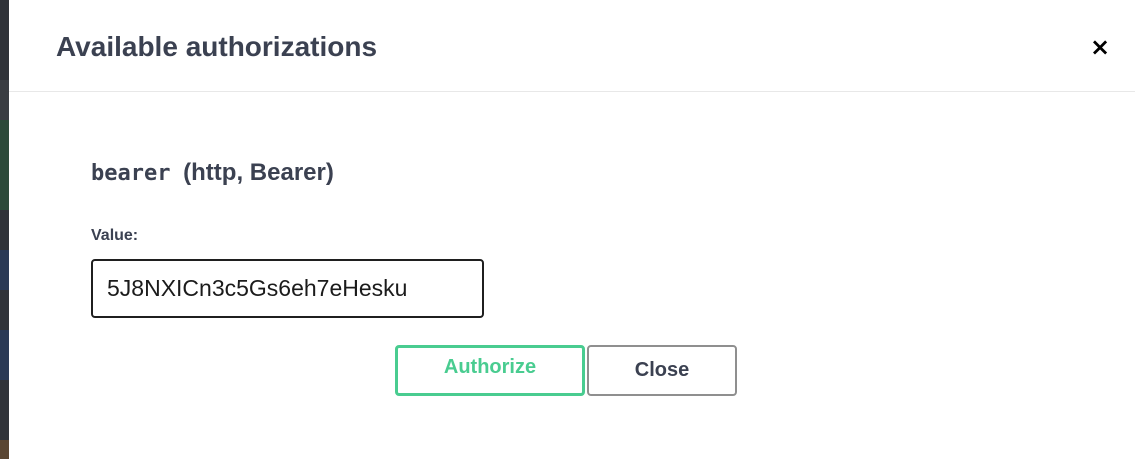 This screenshot has width=1135, height=459. Describe the element at coordinates (258, 172) in the screenshot. I see `auth-scheme-type: (http, Bearer)` at that location.